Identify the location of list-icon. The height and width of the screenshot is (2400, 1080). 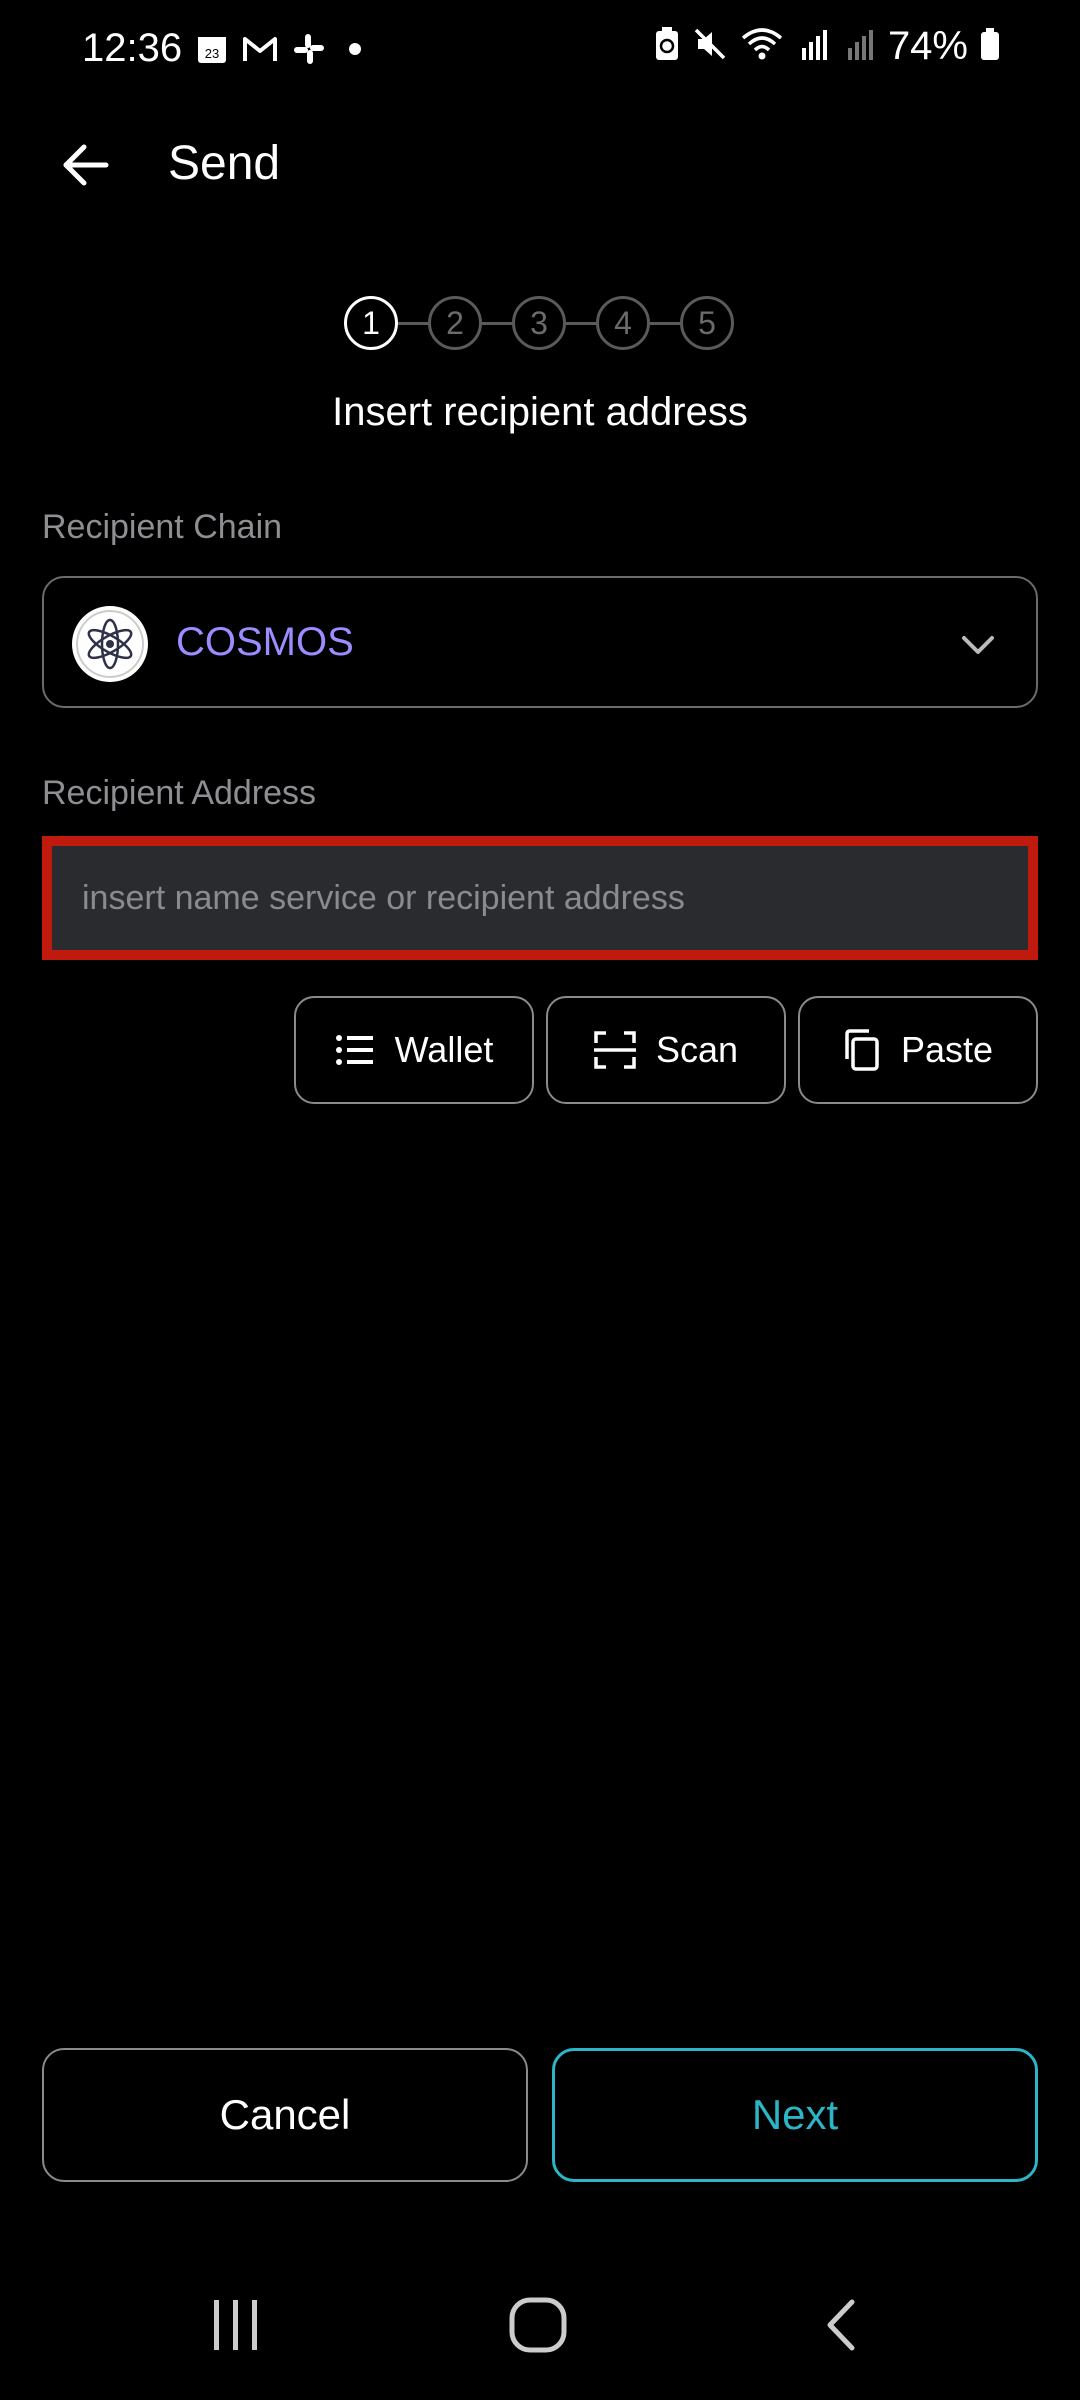
(354, 1050).